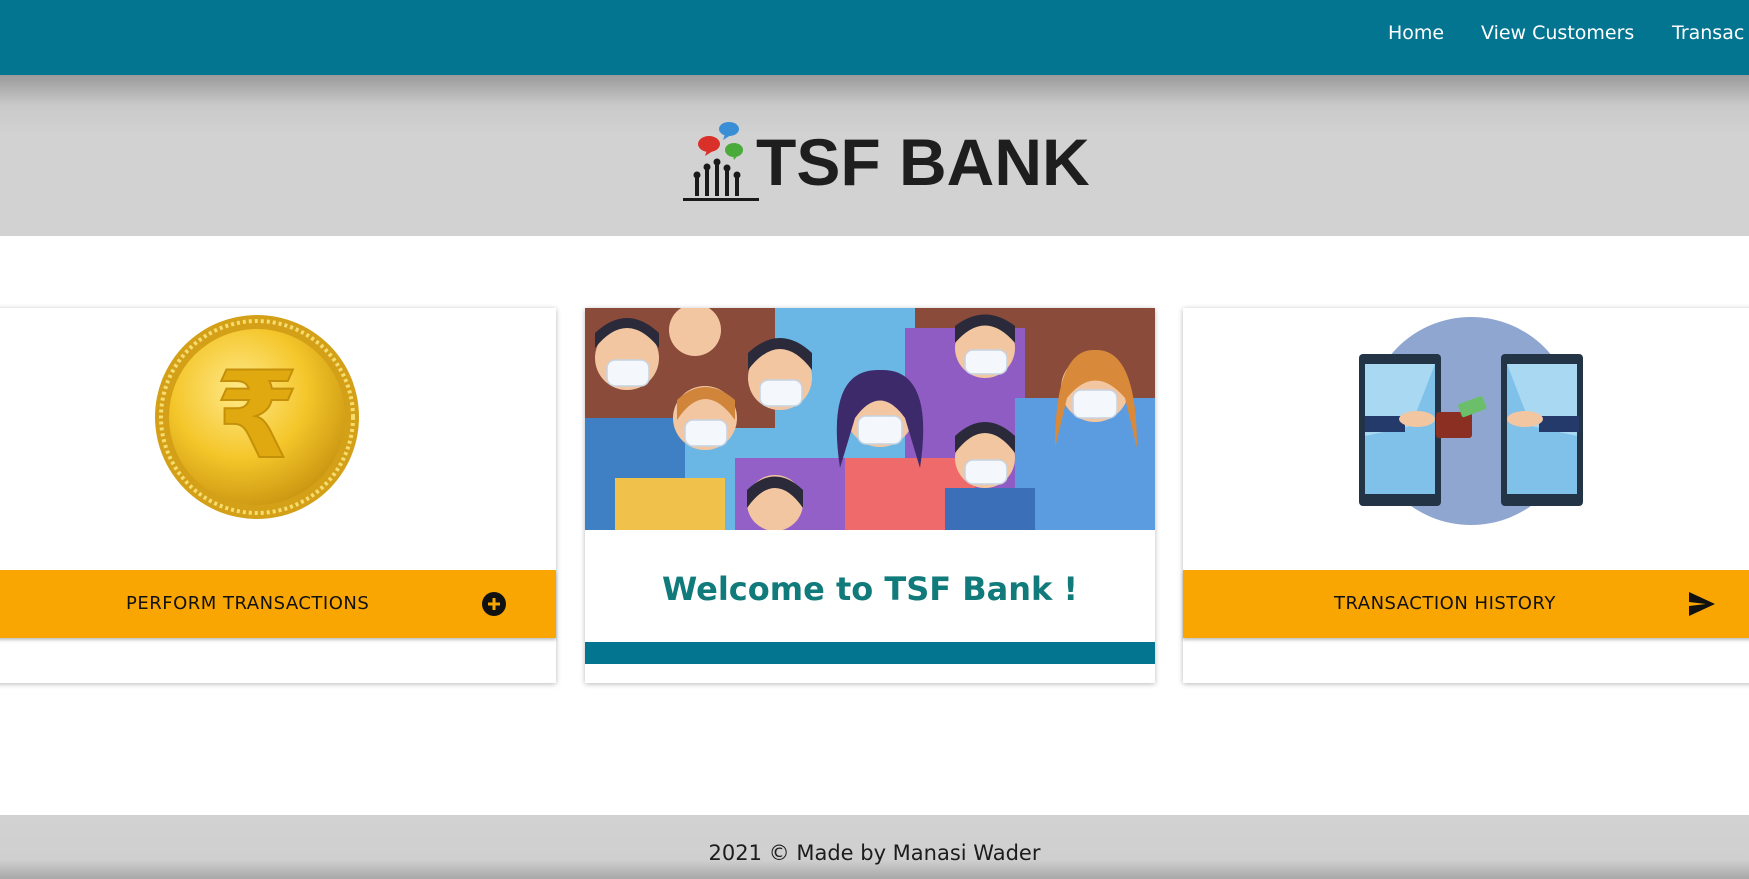 Image resolution: width=1749 pixels, height=879 pixels. I want to click on footer-credit-text: 2021 © Made by Manasi Wader, so click(874, 853).